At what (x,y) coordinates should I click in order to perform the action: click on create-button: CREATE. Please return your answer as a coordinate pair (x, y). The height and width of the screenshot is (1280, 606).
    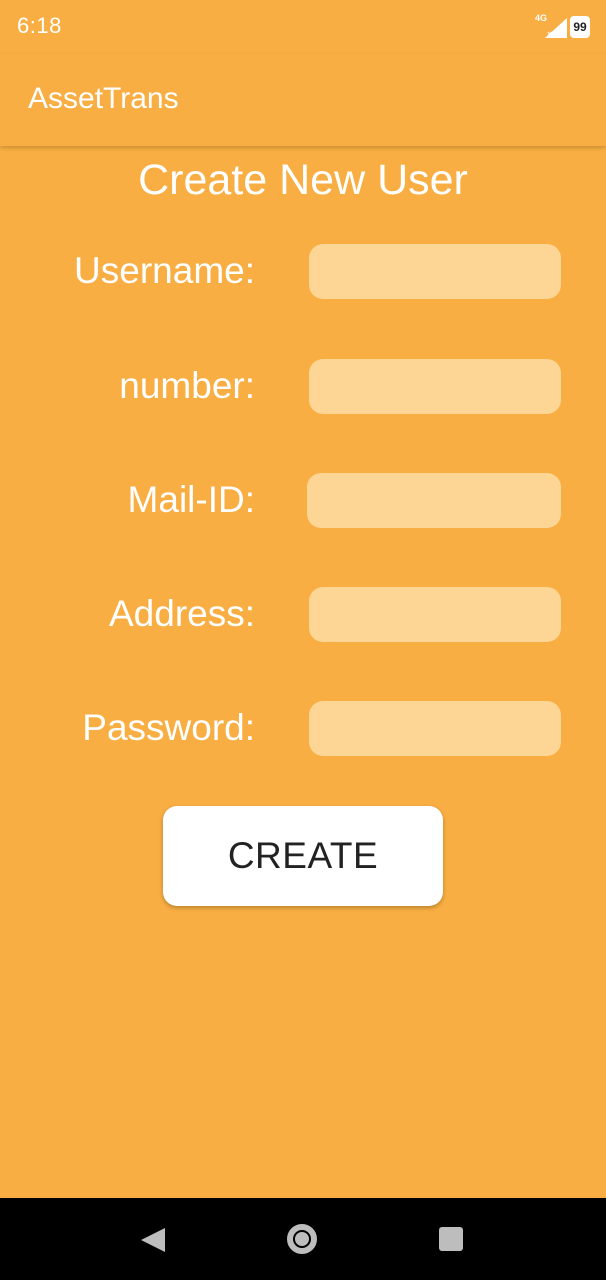
    Looking at the image, I should click on (303, 856).